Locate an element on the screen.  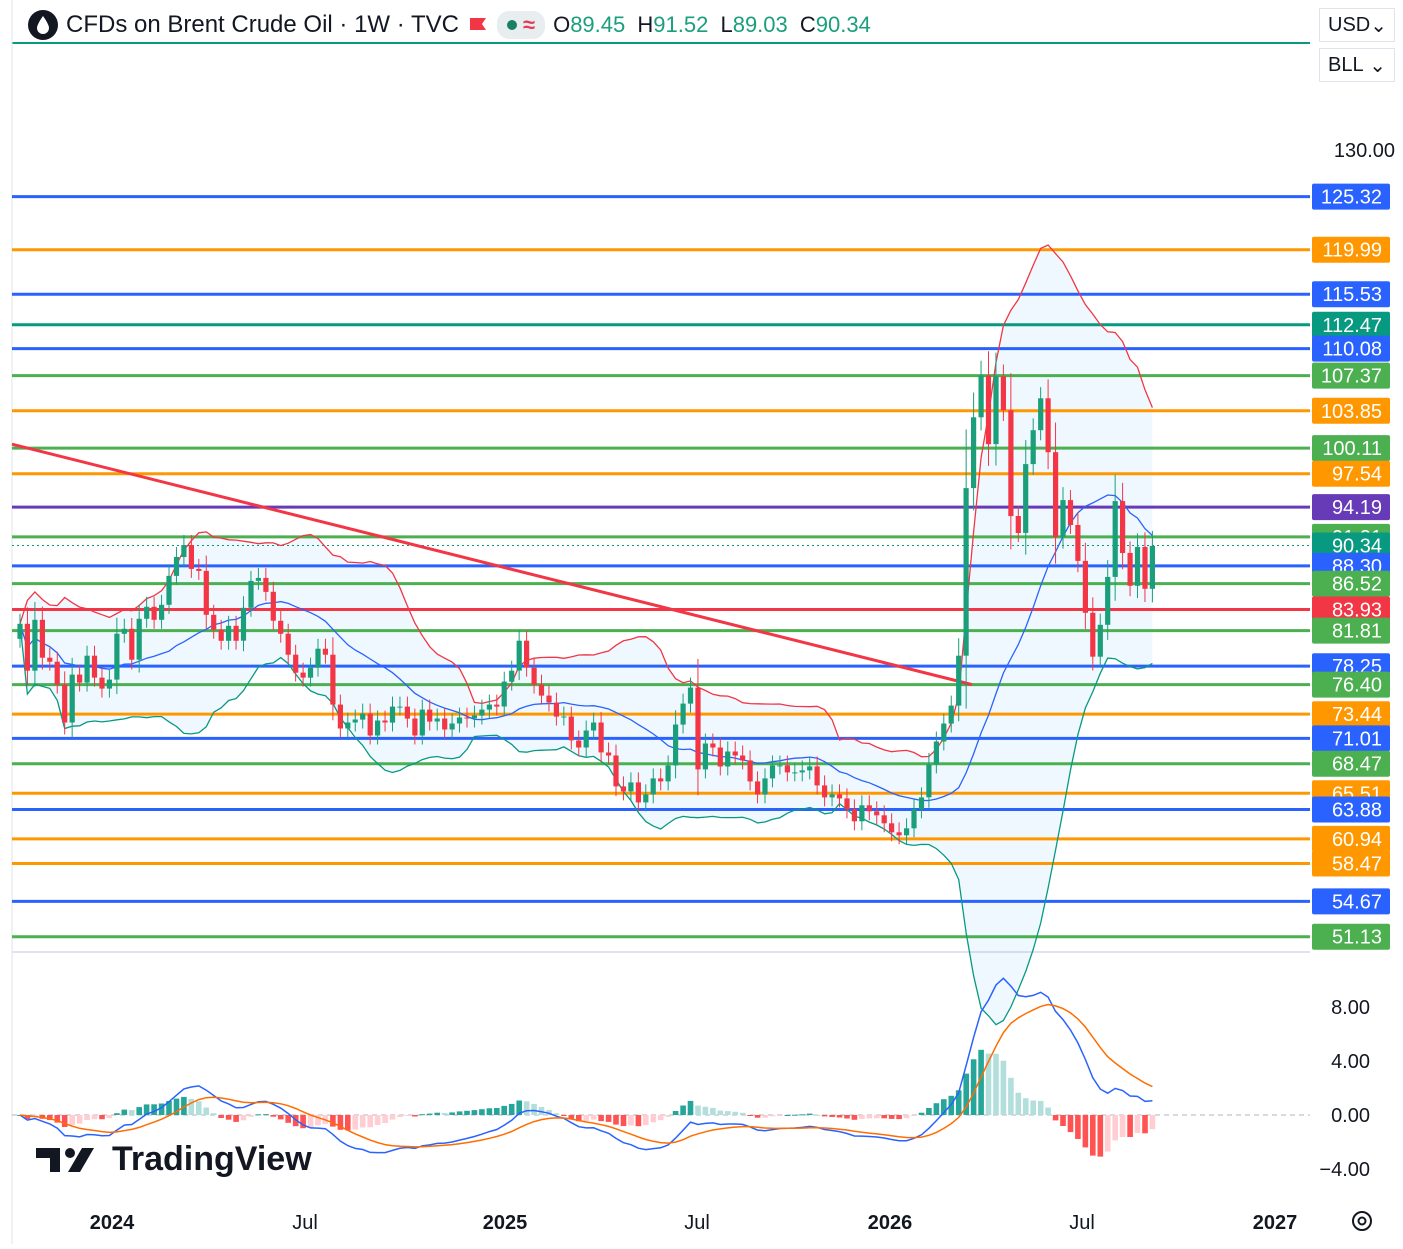
settings-gear-icon is located at coordinates (1362, 1221).